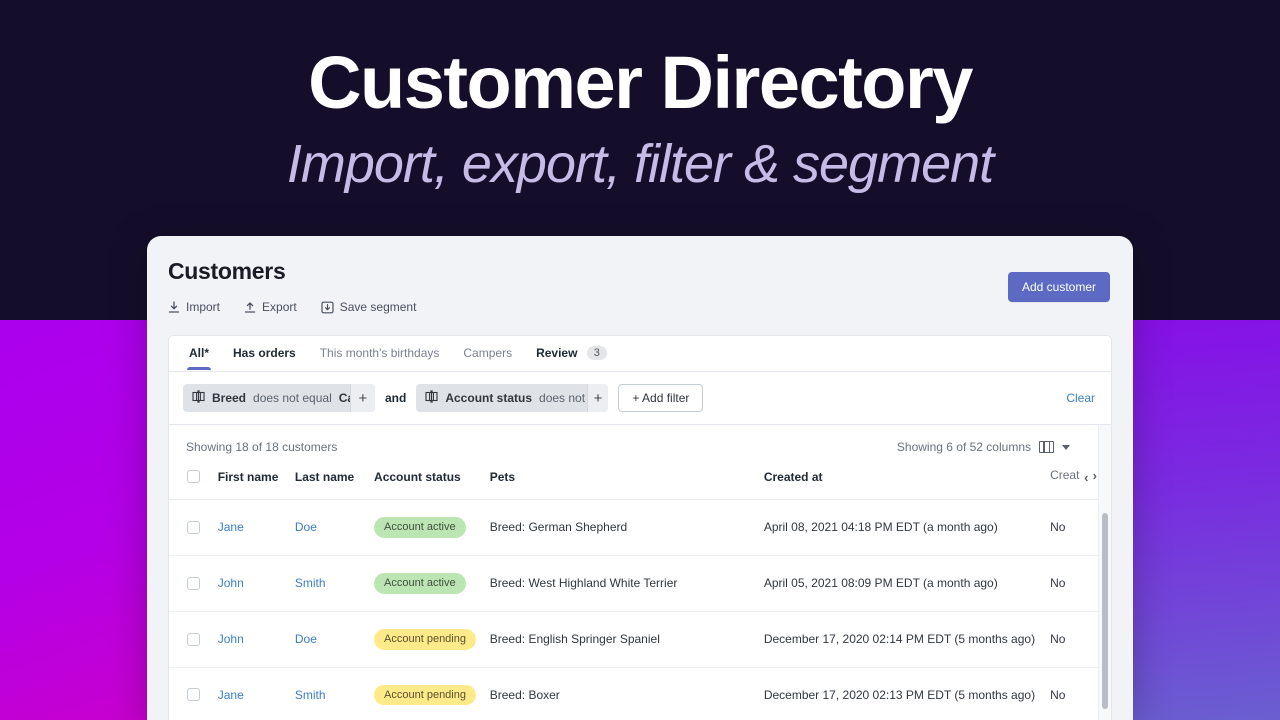 Image resolution: width=1280 pixels, height=720 pixels. What do you see at coordinates (256, 527) in the screenshot?
I see `cell-first-name: Jane` at bounding box center [256, 527].